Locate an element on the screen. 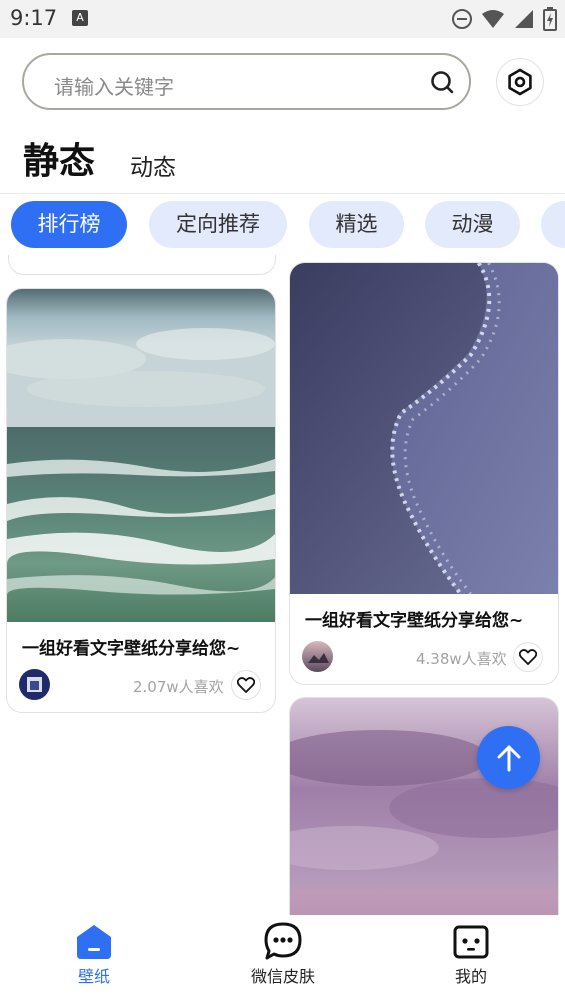 The image size is (565, 1004). gear-icon is located at coordinates (520, 82).